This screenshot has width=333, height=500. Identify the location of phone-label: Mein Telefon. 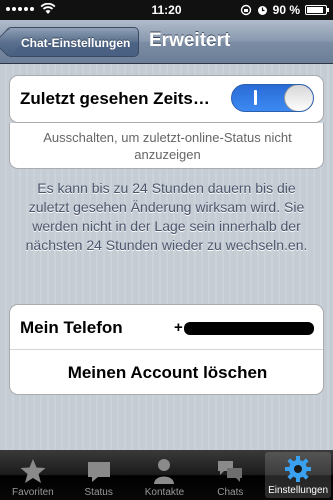
(71, 327).